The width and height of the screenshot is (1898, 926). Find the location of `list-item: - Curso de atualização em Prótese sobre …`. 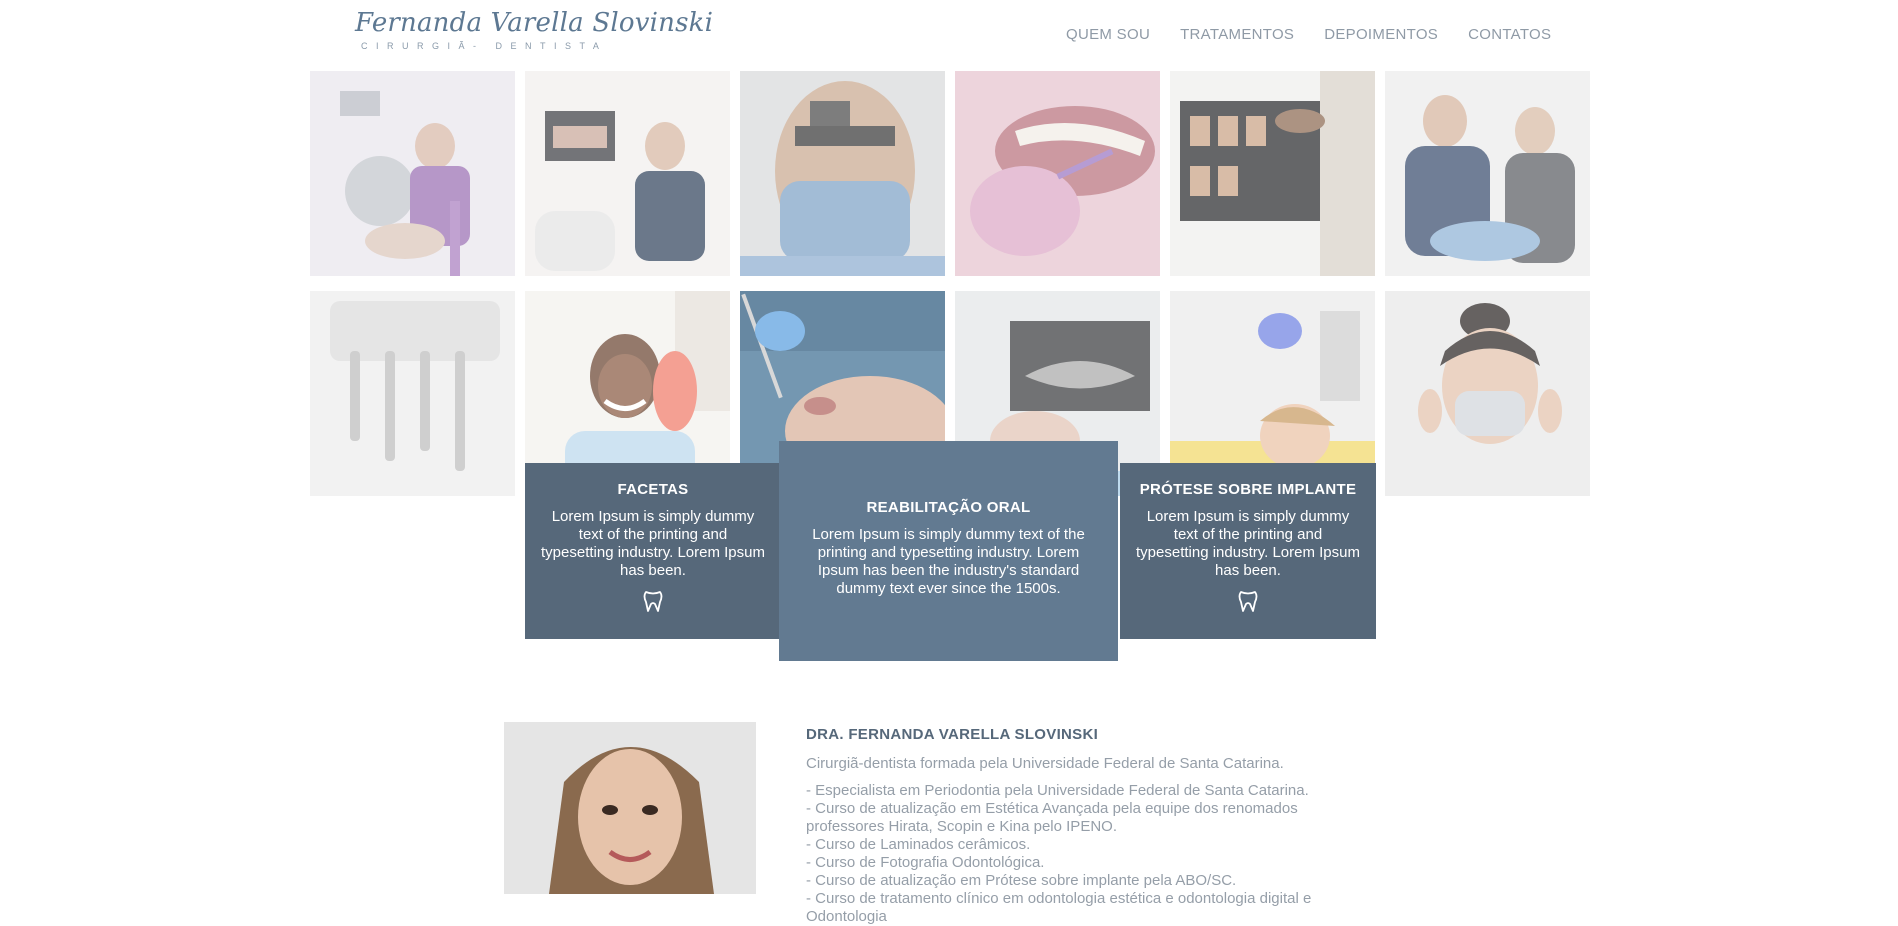

list-item: - Curso de atualização em Prótese sobre … is located at coordinates (1021, 880).